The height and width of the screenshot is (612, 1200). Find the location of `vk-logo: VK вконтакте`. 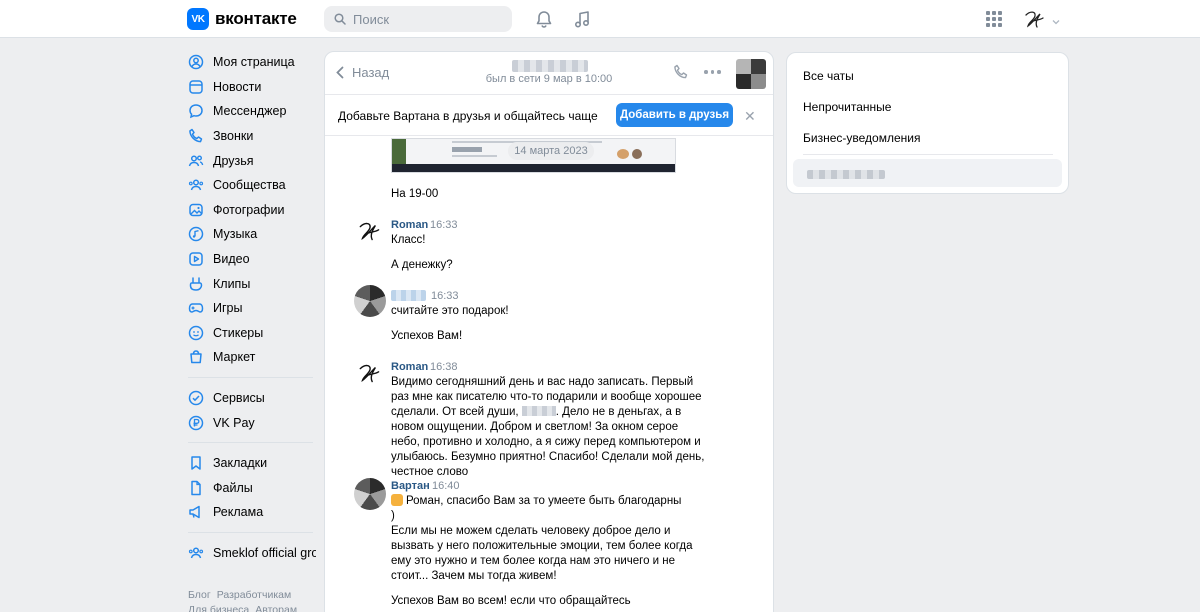

vk-logo: VK вконтакте is located at coordinates (242, 19).